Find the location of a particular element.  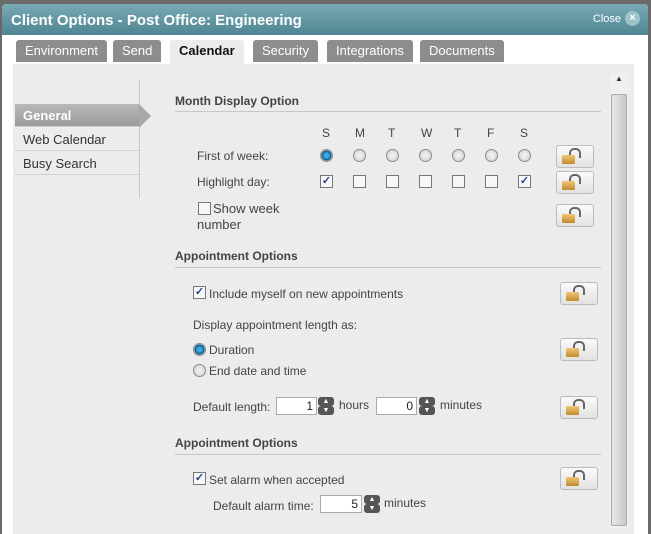

show-week-label-2: number is located at coordinates (219, 224).